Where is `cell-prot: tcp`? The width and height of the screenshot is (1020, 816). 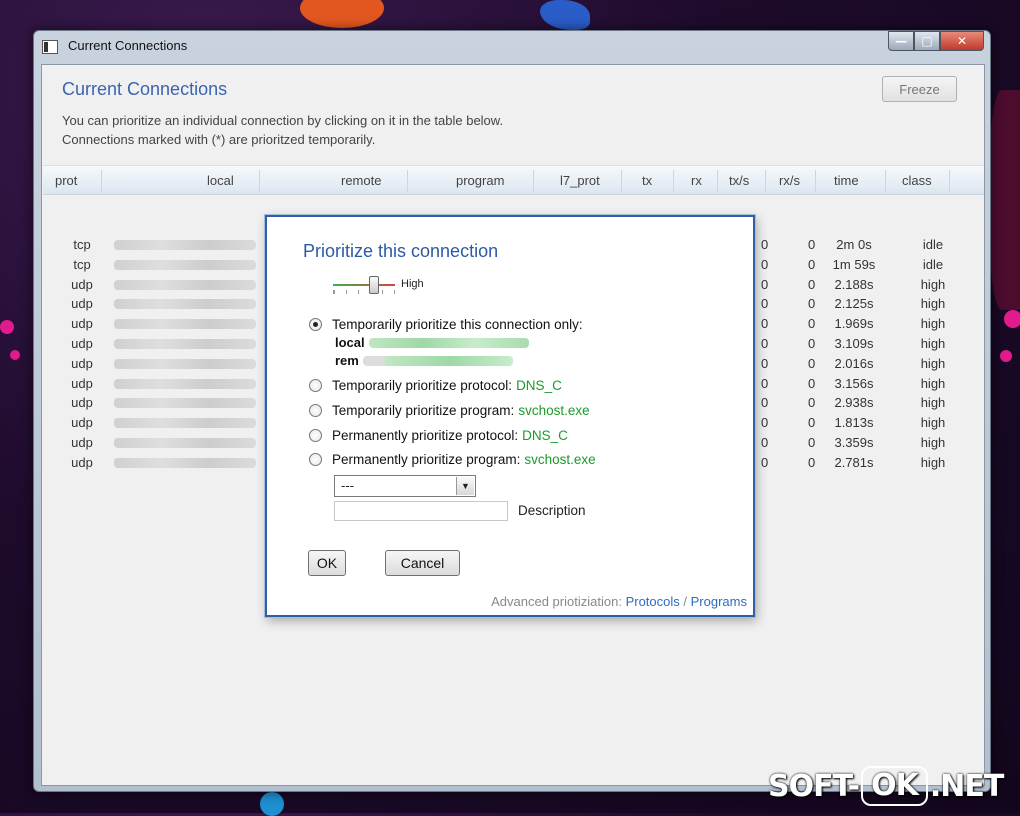
cell-prot: tcp is located at coordinates (82, 244).